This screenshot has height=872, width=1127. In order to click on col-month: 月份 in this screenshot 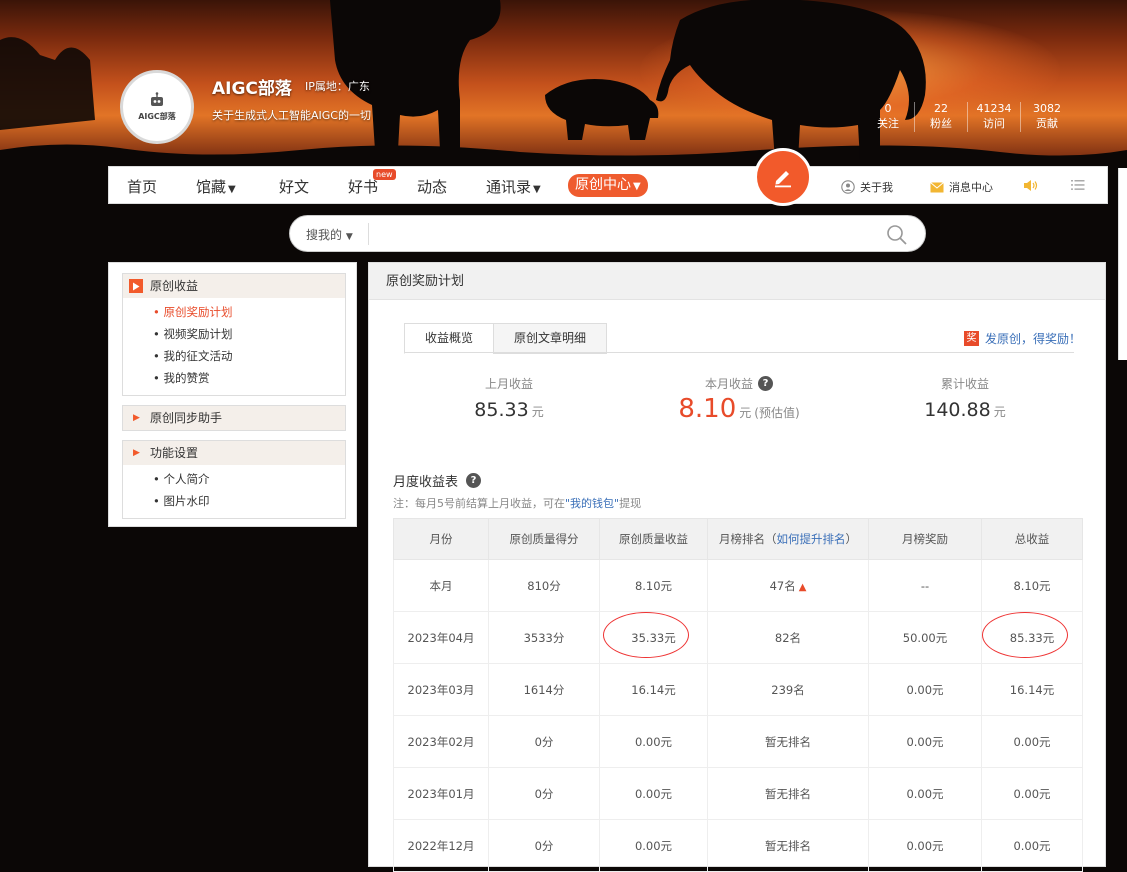, I will do `click(441, 539)`.